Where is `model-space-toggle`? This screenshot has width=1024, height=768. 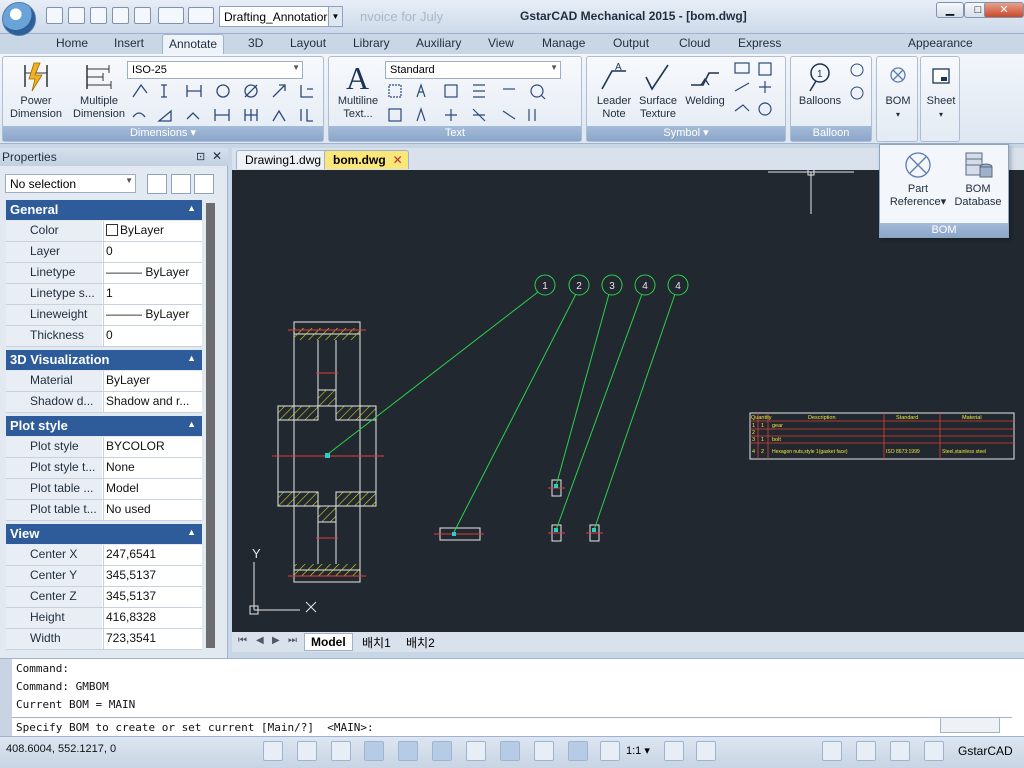 model-space-toggle is located at coordinates (578, 751).